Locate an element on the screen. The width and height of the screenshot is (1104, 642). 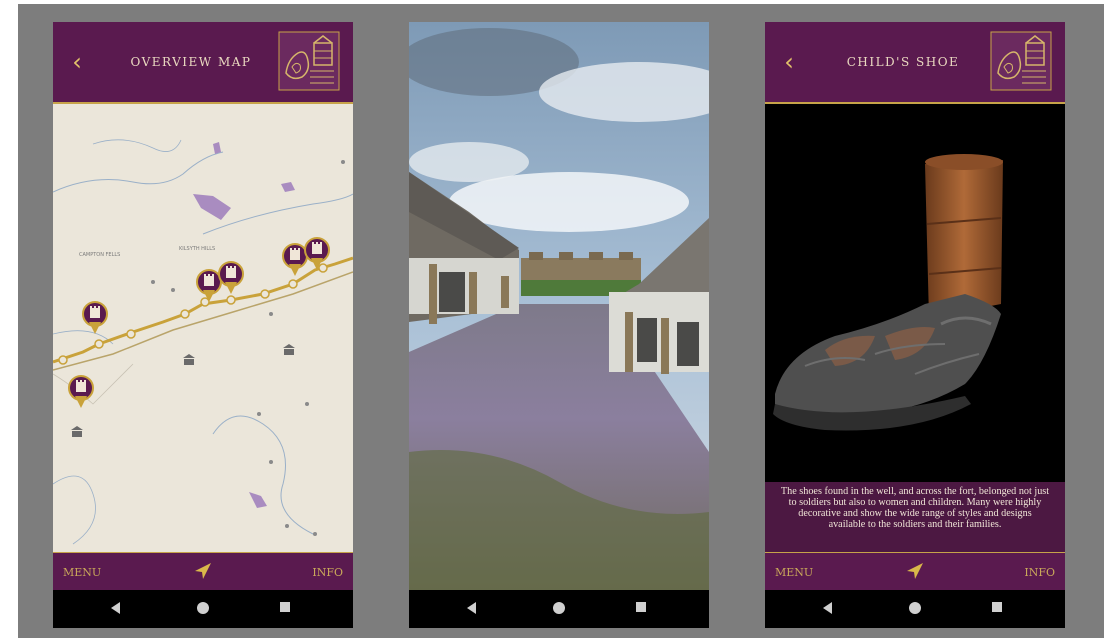
map-region-label: KILSYTH HILLS is located at coordinates (197, 249).